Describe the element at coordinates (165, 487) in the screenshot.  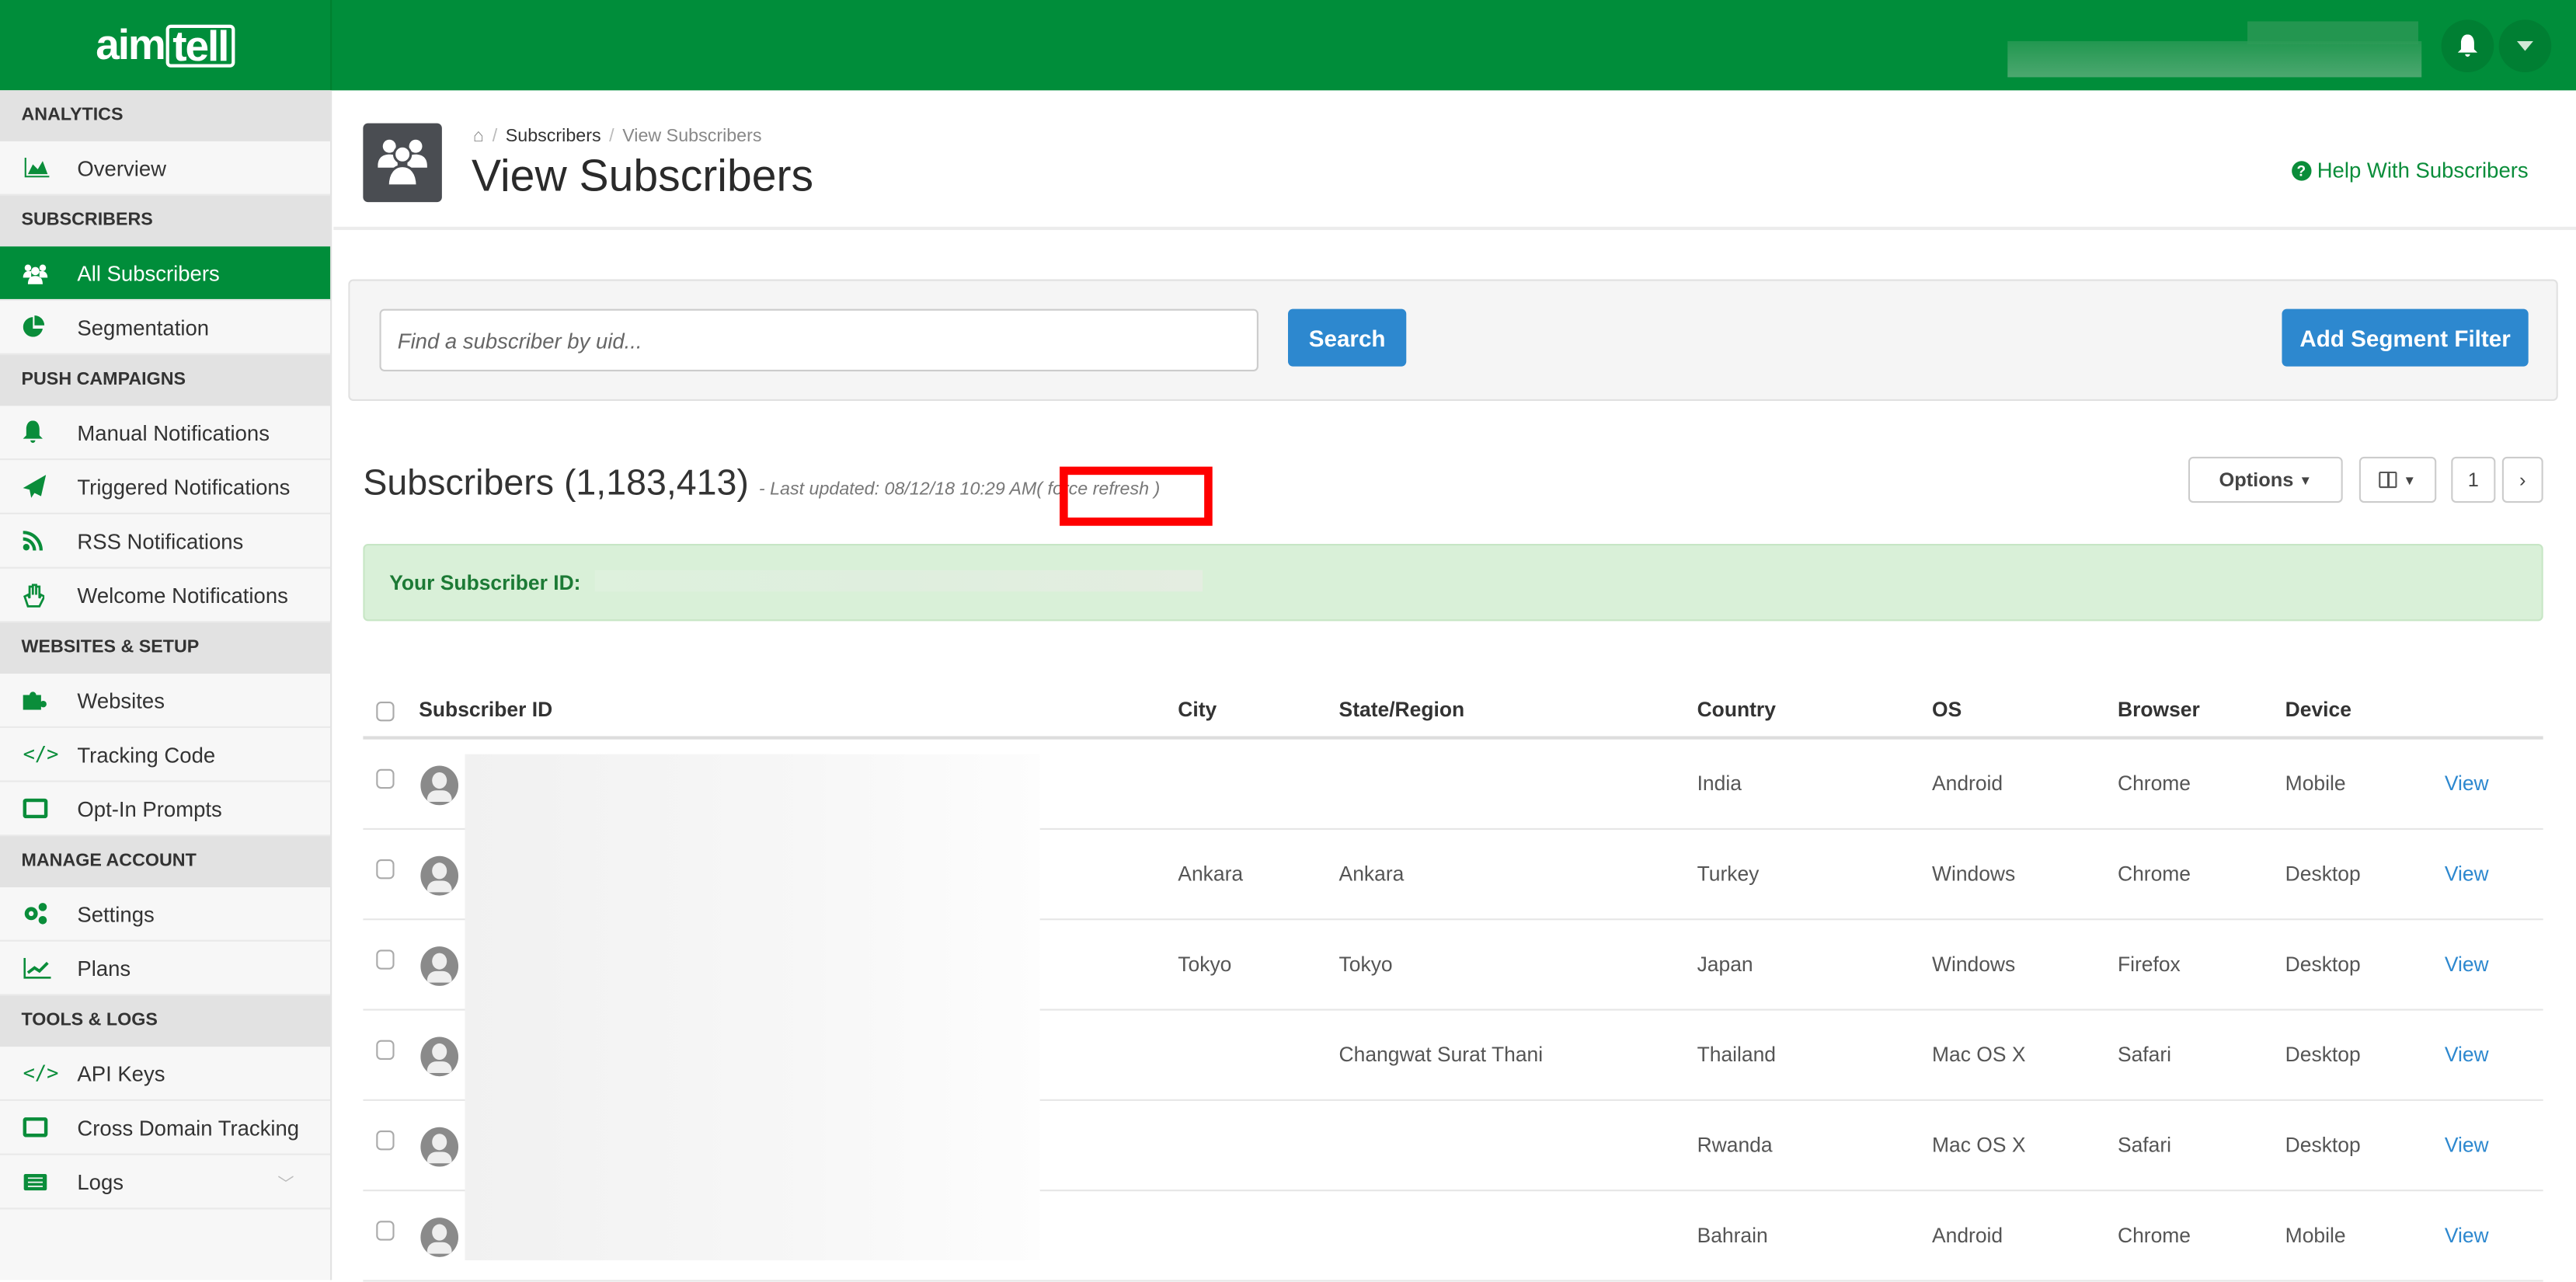
I see `sidebar-item-triggered-notifications: Triggered Notifications` at that location.